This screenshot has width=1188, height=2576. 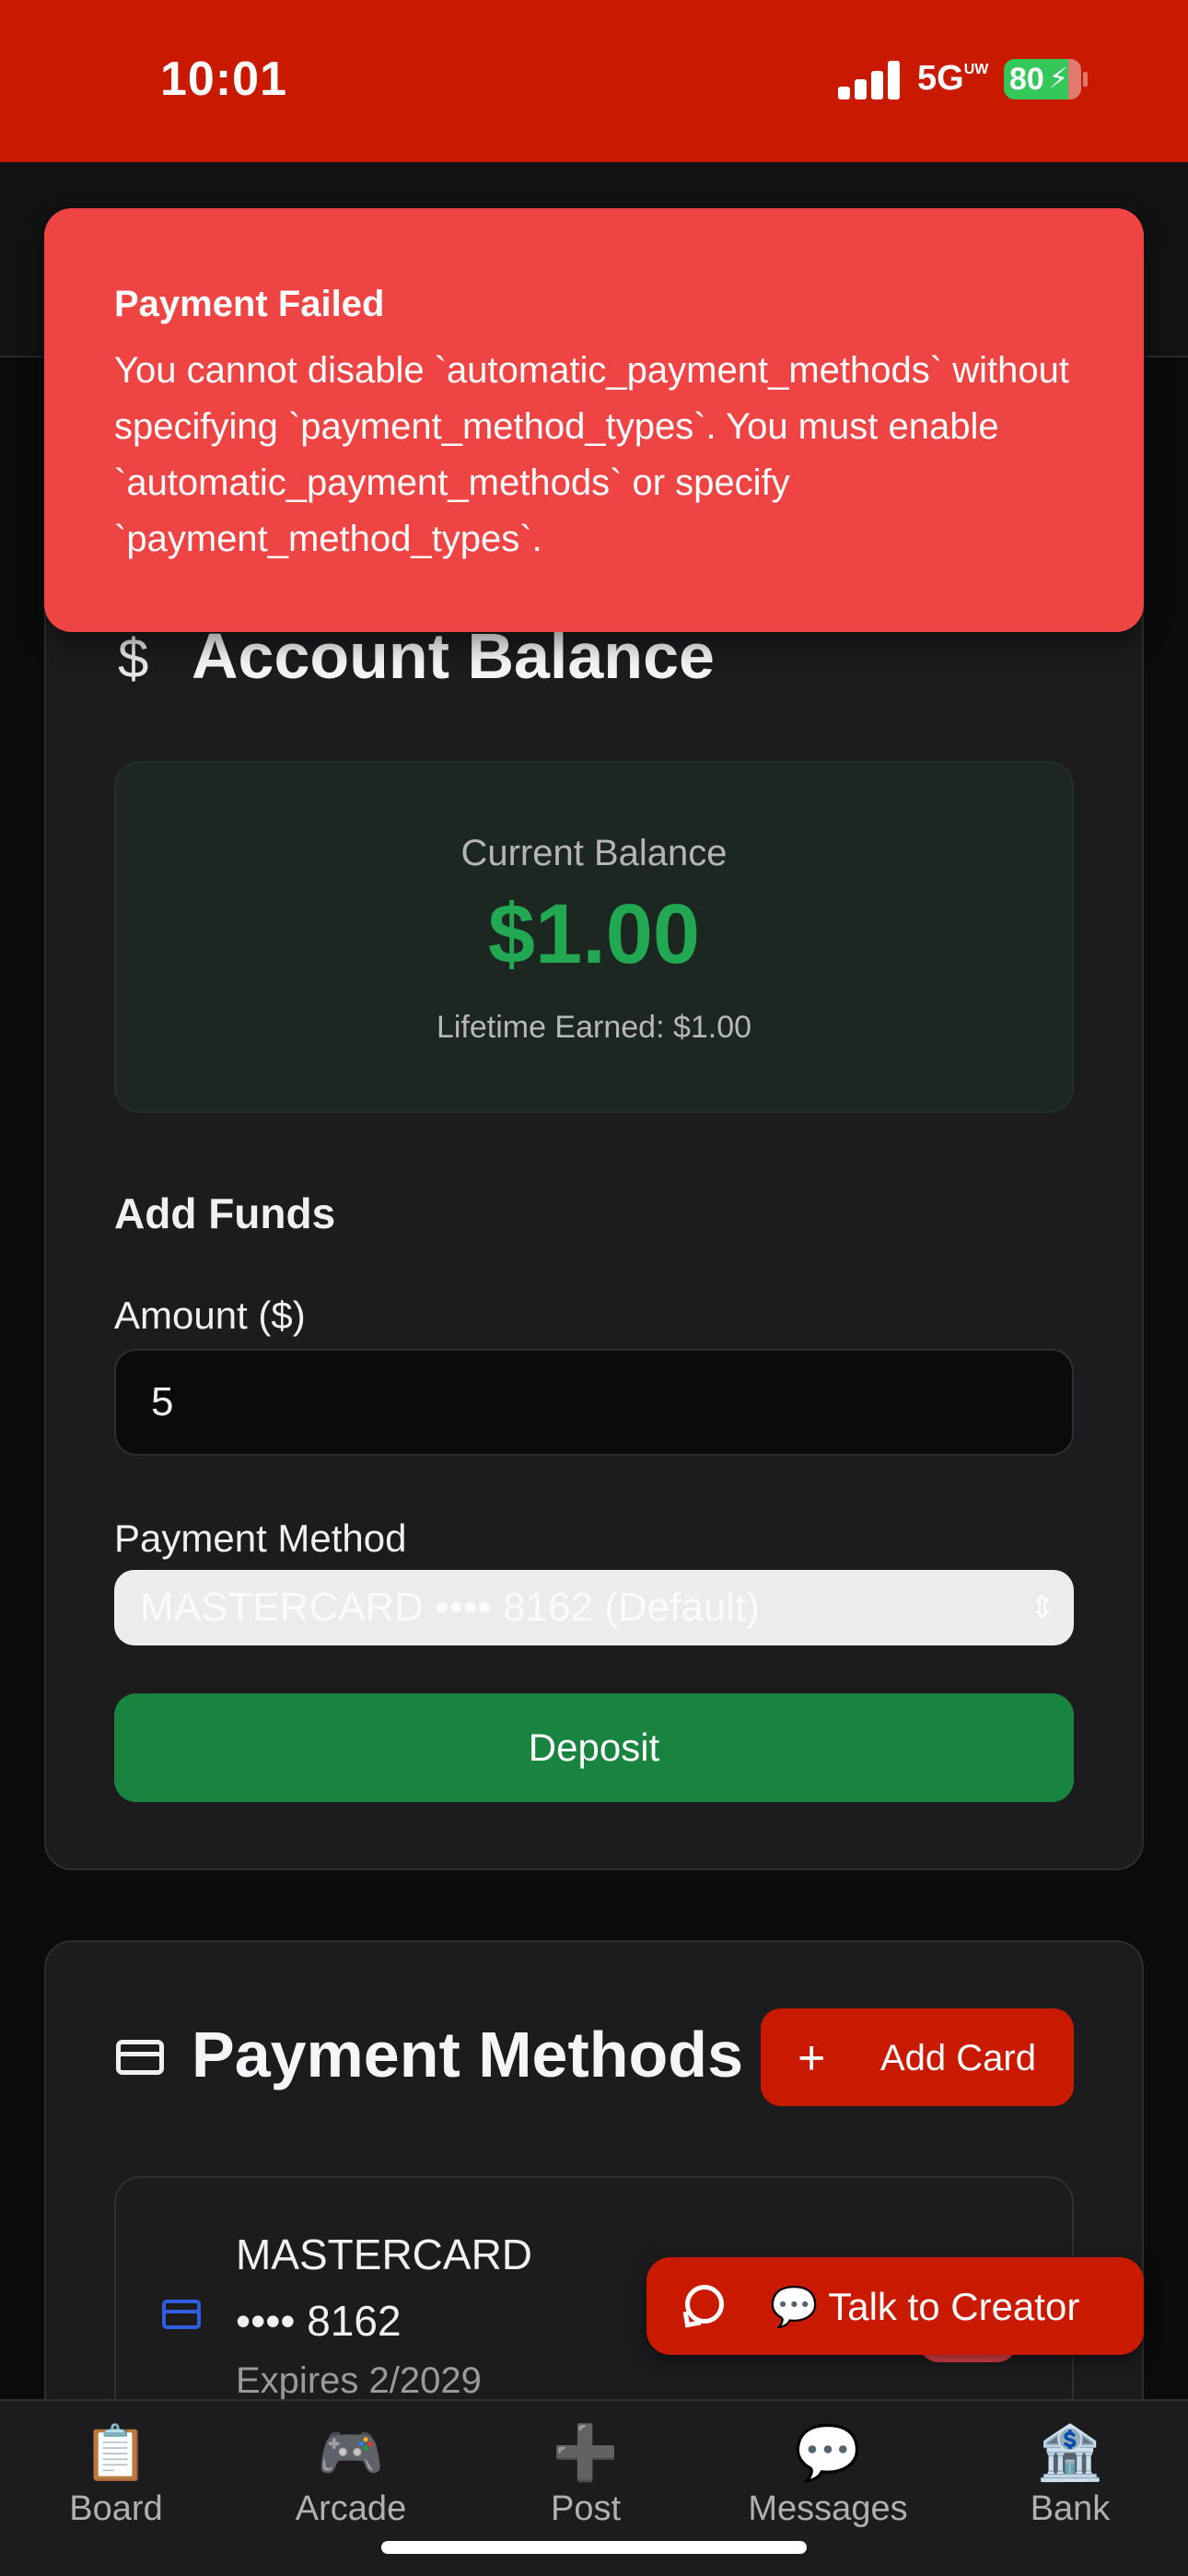 What do you see at coordinates (140, 2057) in the screenshot?
I see `credit-card-icon` at bounding box center [140, 2057].